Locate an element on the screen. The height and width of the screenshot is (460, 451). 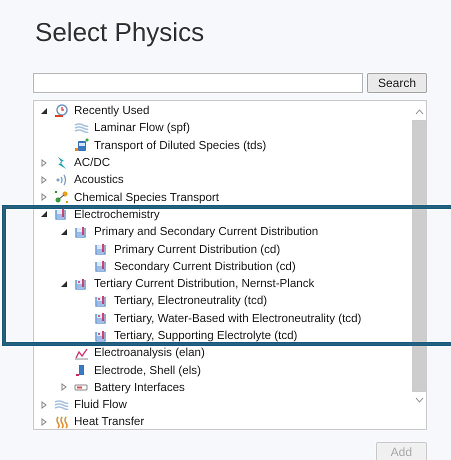
tree-item: Secondary Current Distribution (cd) is located at coordinates (205, 266).